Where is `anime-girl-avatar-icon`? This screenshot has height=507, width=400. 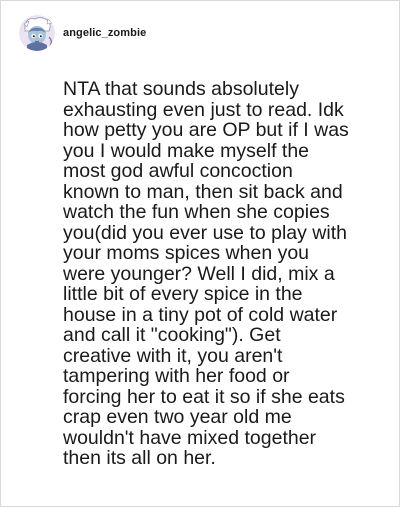 anime-girl-avatar-icon is located at coordinates (37, 33).